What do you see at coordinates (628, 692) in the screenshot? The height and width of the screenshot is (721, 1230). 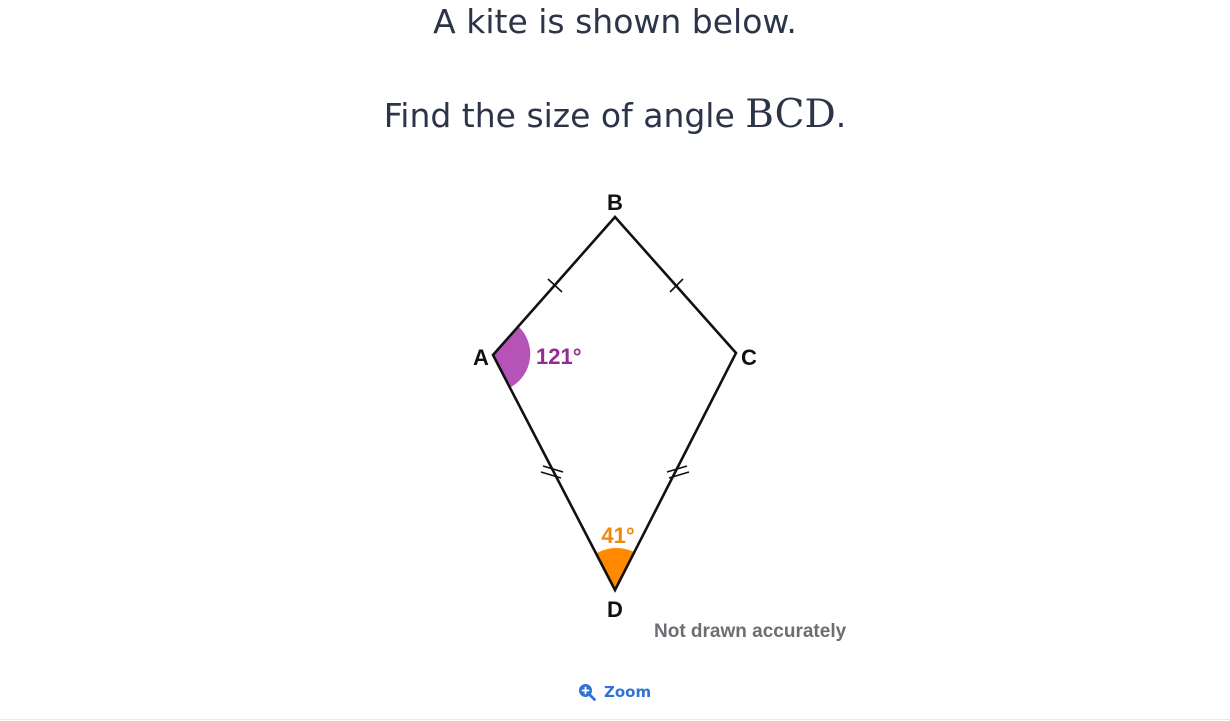 I see `zoom-label: Zoom` at bounding box center [628, 692].